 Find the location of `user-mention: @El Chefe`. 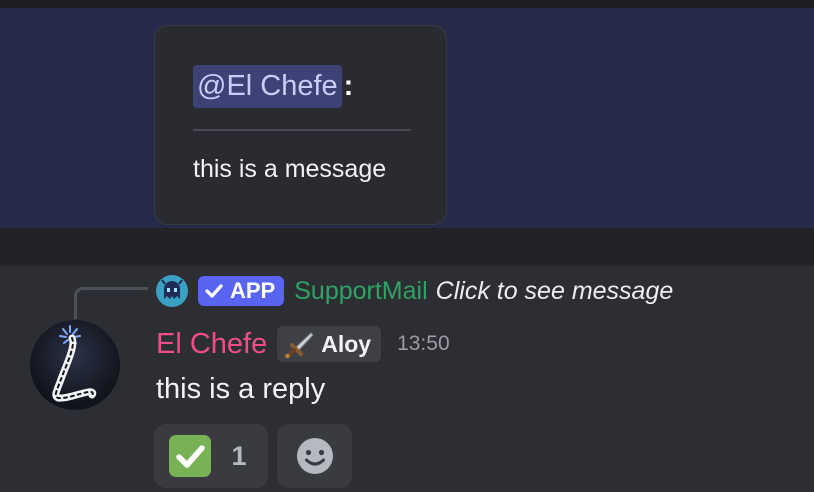

user-mention: @El Chefe is located at coordinates (267, 86).